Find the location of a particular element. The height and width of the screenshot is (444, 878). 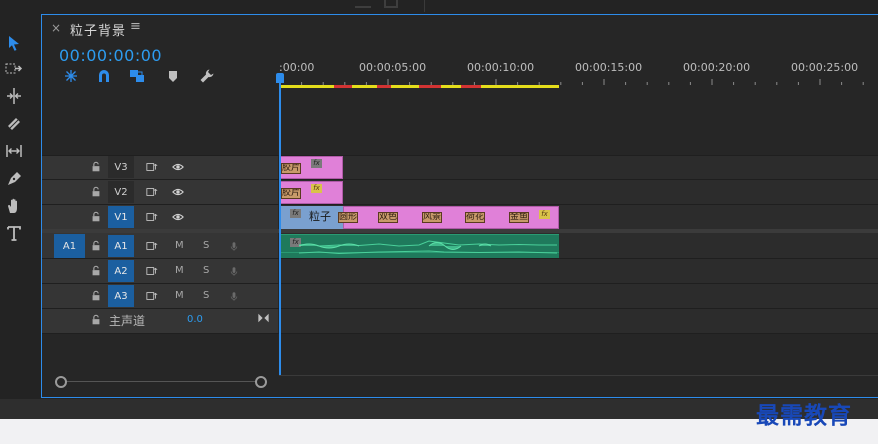

clip-thumbnail: 风景 is located at coordinates (432, 217).